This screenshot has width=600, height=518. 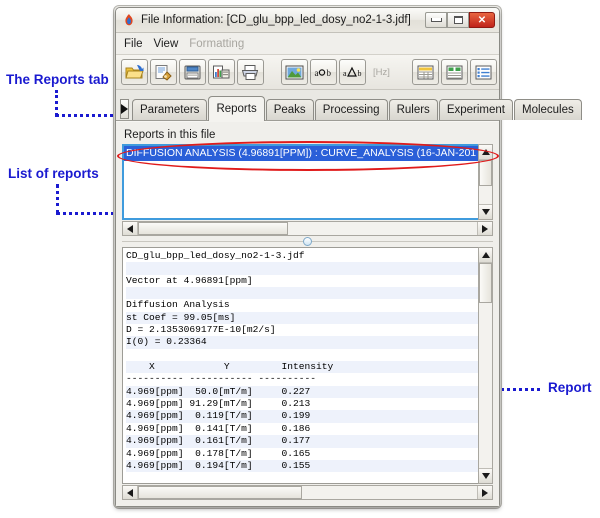 I want to click on report-scroll-left-button, so click(x=130, y=492).